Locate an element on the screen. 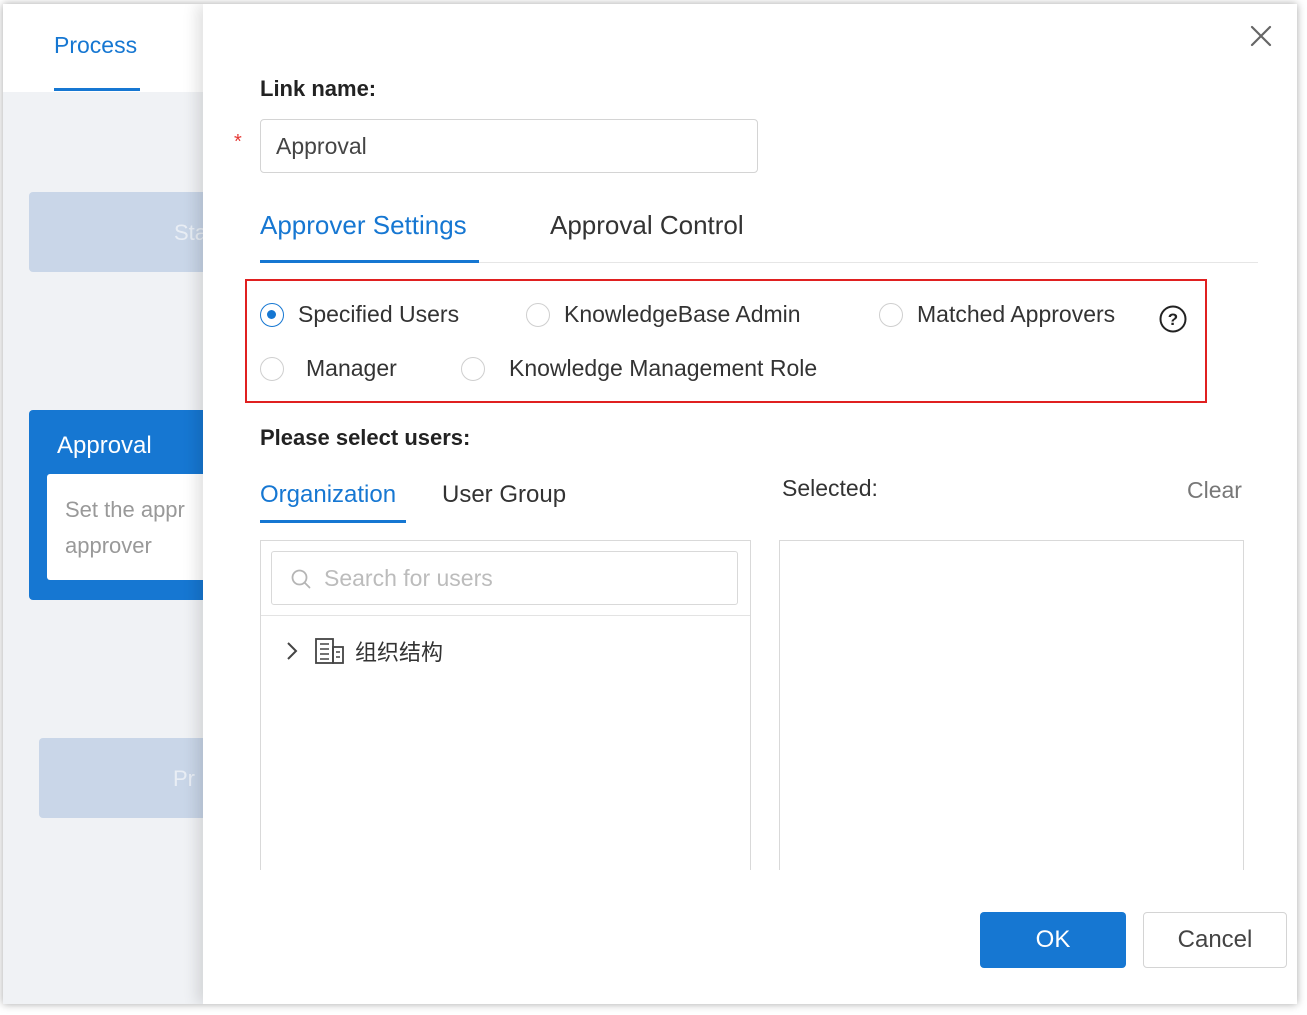  chevron-right-icon is located at coordinates (292, 651).